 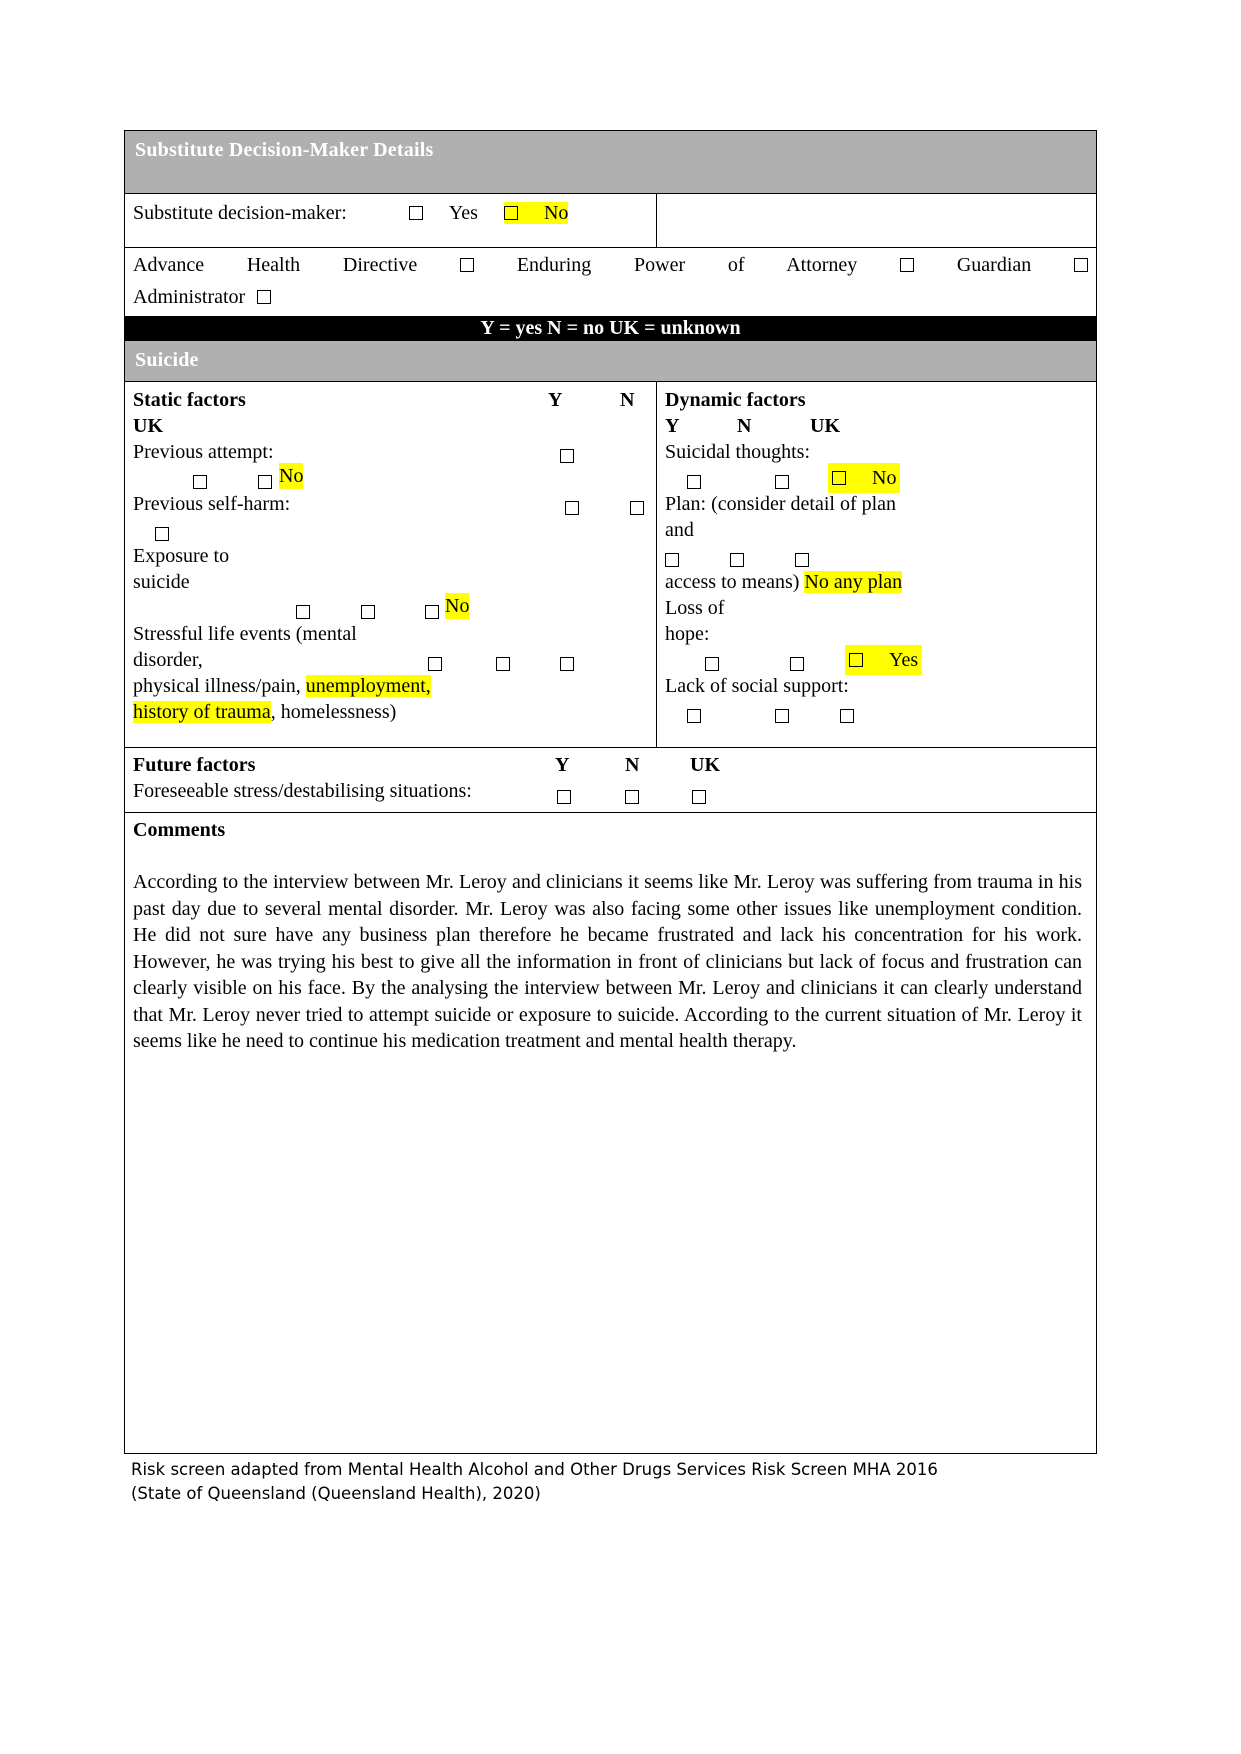 What do you see at coordinates (839, 478) in the screenshot?
I see `suicidal-thoughts-uk-checkbox` at bounding box center [839, 478].